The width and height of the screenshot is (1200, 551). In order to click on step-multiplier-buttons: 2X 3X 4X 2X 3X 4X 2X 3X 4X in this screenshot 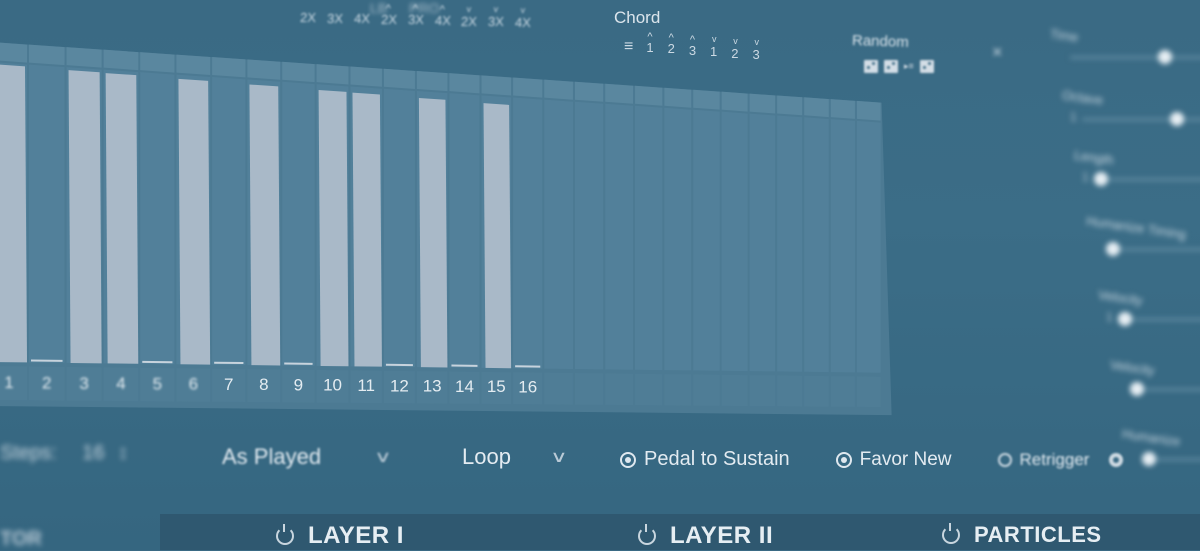, I will do `click(415, 20)`.